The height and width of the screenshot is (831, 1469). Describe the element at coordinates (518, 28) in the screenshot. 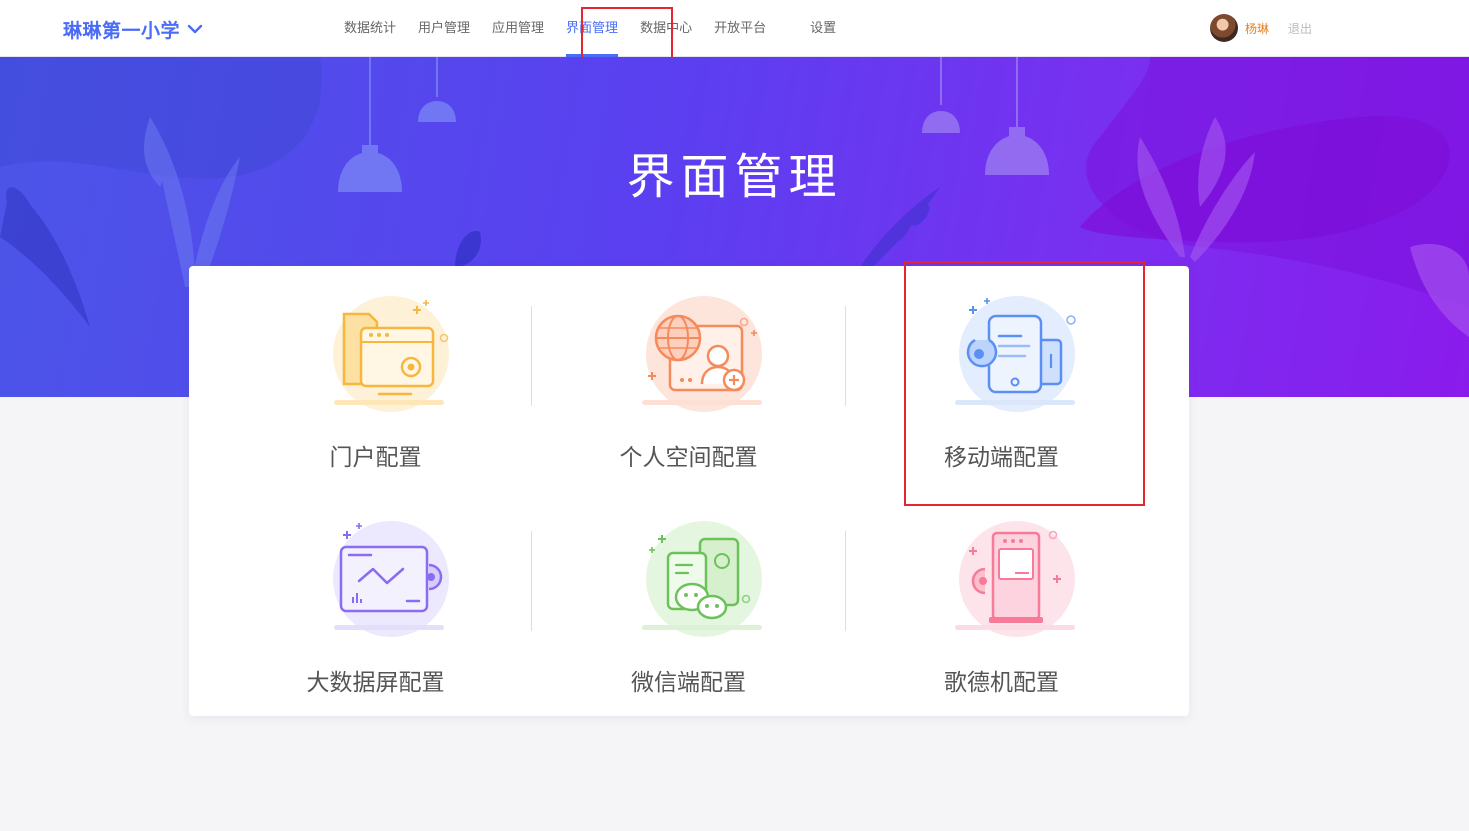

I see `nav-item-app-management: 应用管理` at that location.